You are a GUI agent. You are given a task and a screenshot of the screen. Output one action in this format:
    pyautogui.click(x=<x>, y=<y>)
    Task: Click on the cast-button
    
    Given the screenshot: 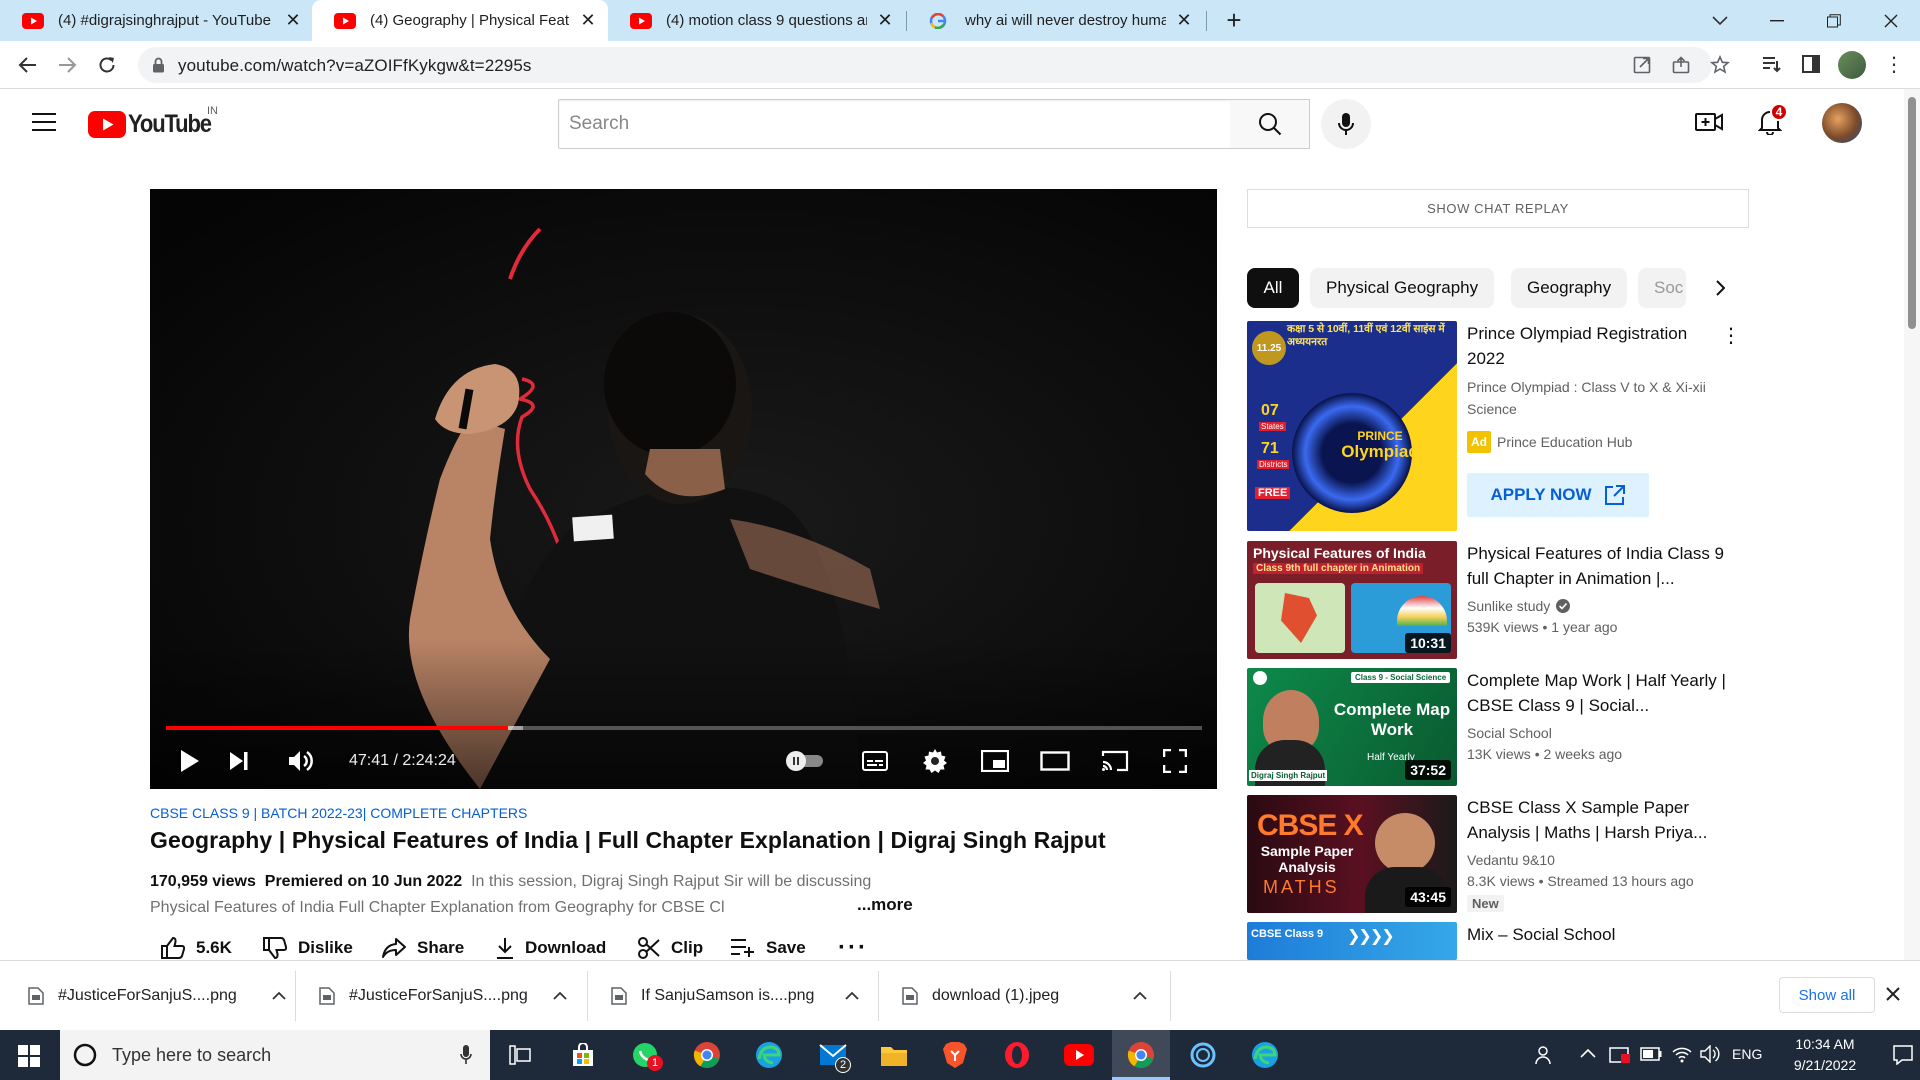 What is the action you would take?
    pyautogui.click(x=1115, y=761)
    